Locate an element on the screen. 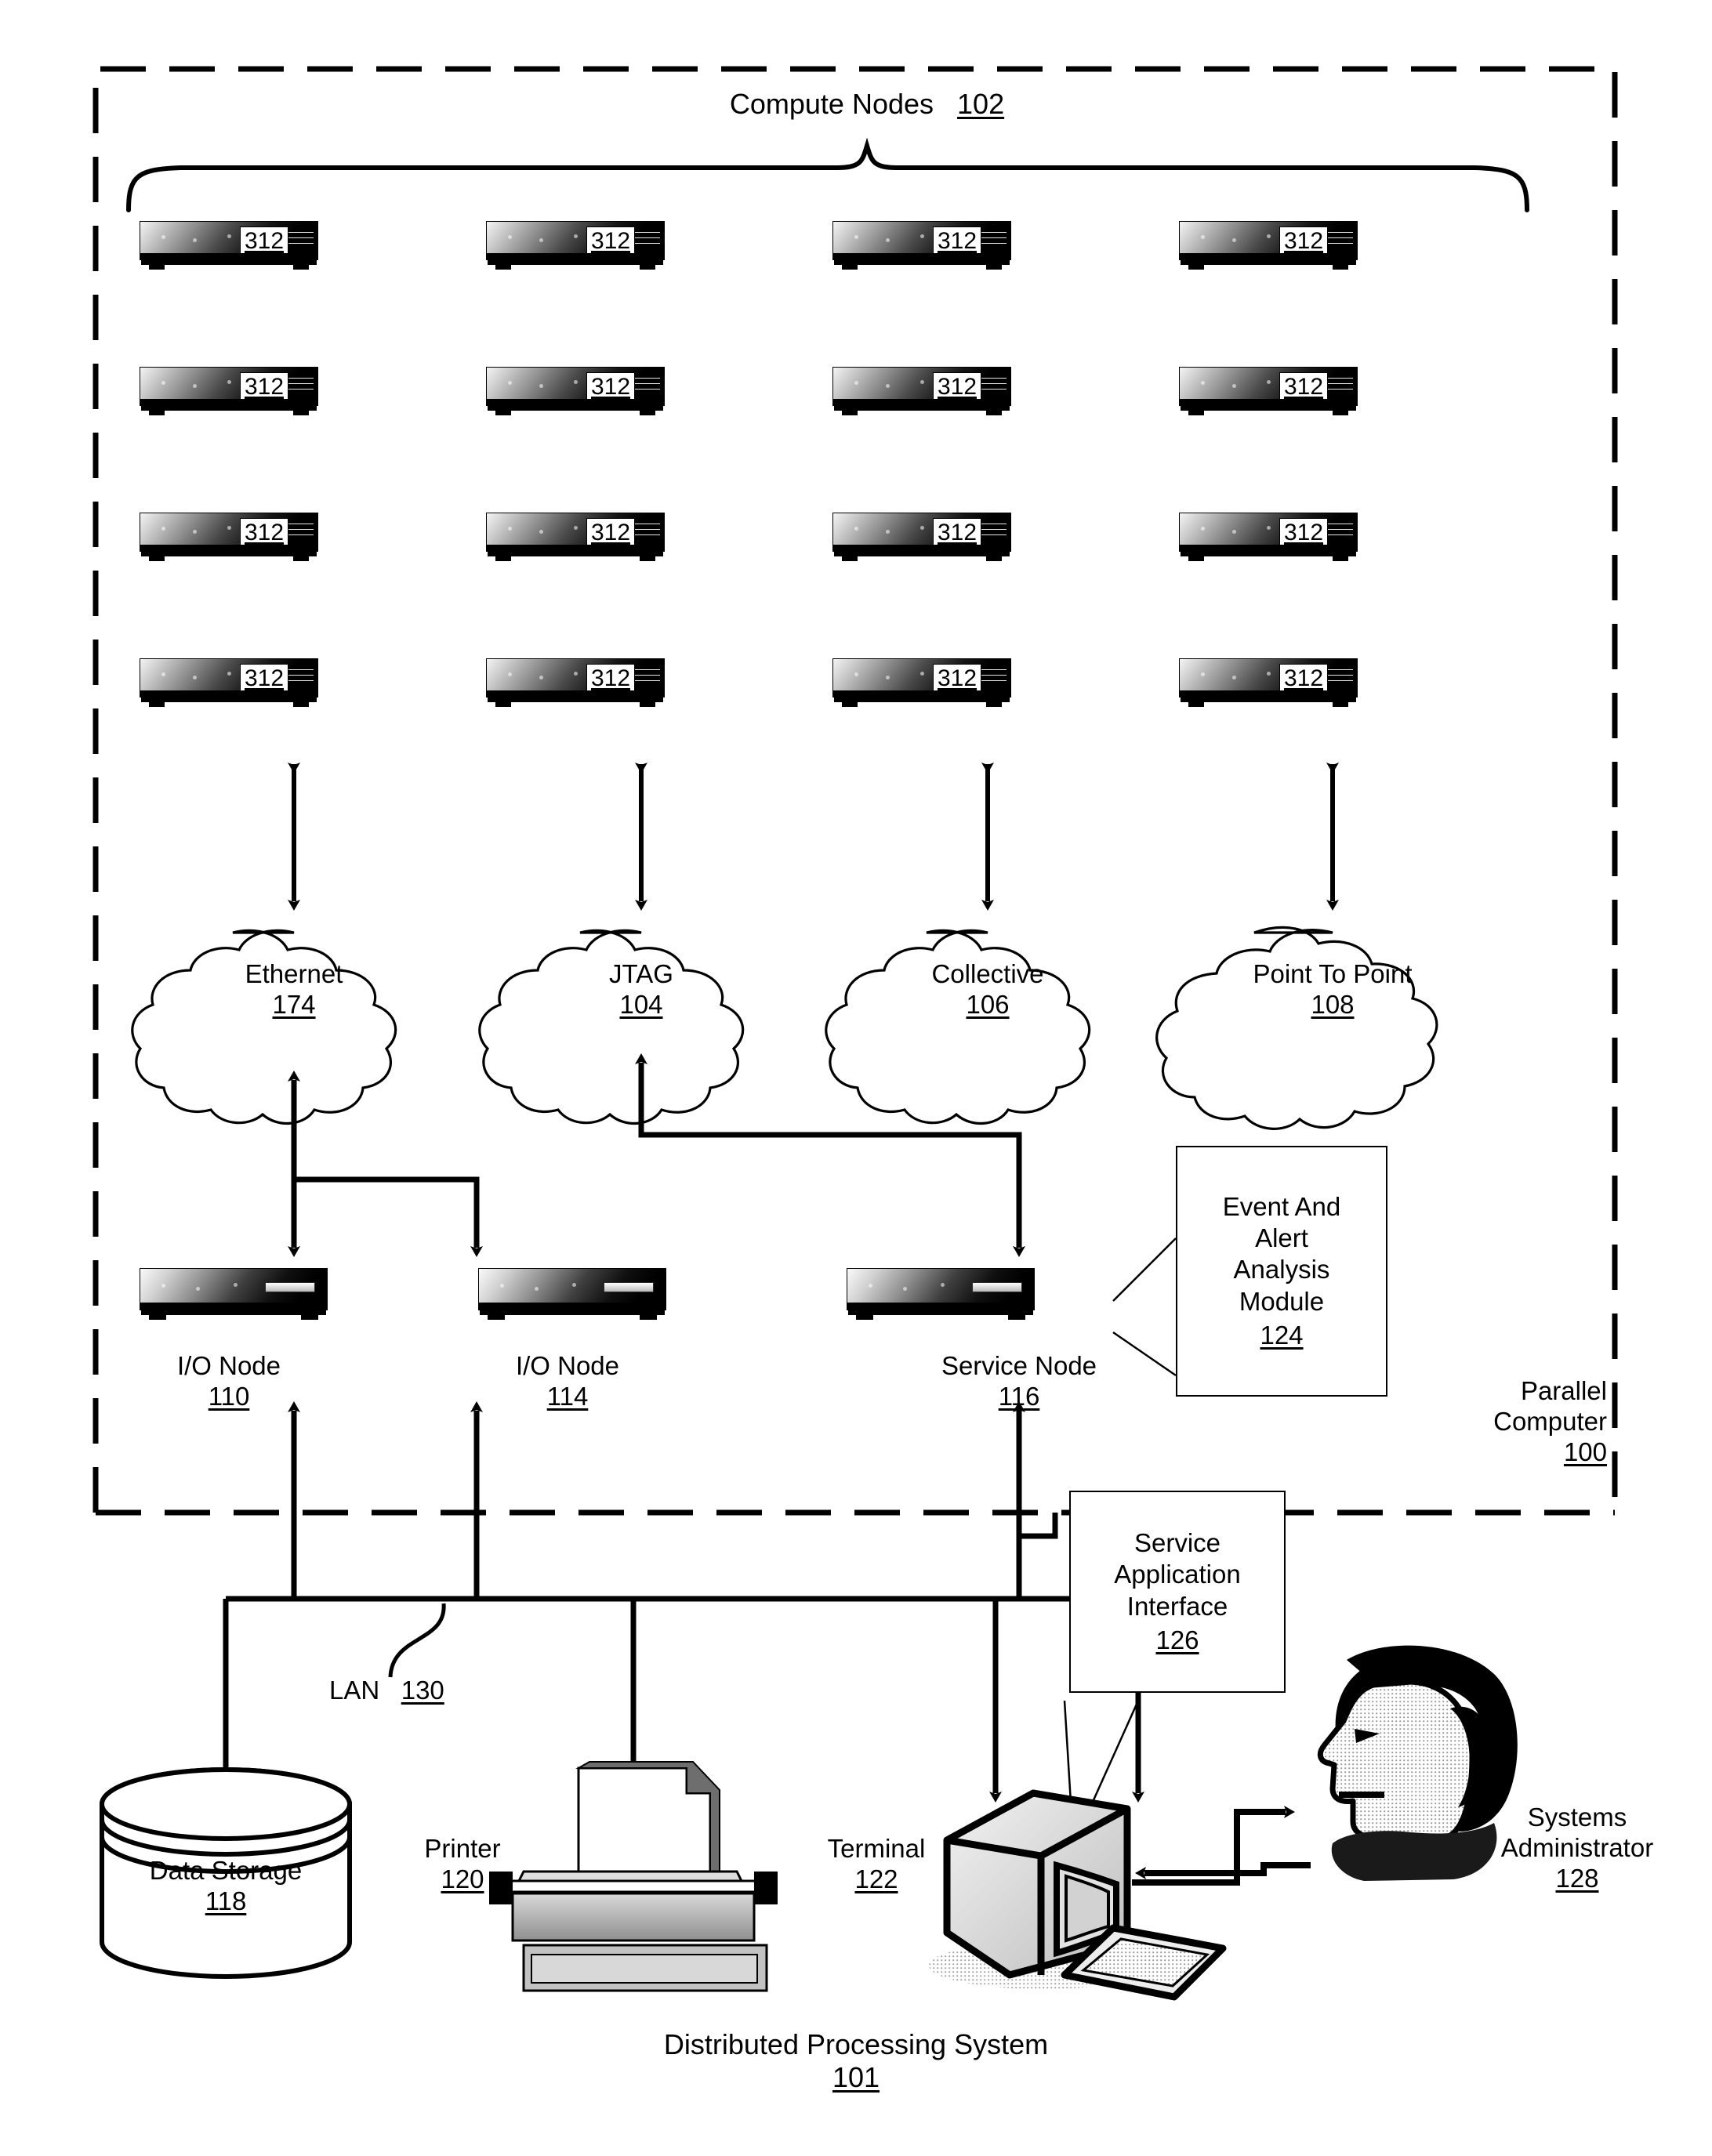 This screenshot has width=1712, height=2156. service-node-indicator-bar is located at coordinates (997, 1287).